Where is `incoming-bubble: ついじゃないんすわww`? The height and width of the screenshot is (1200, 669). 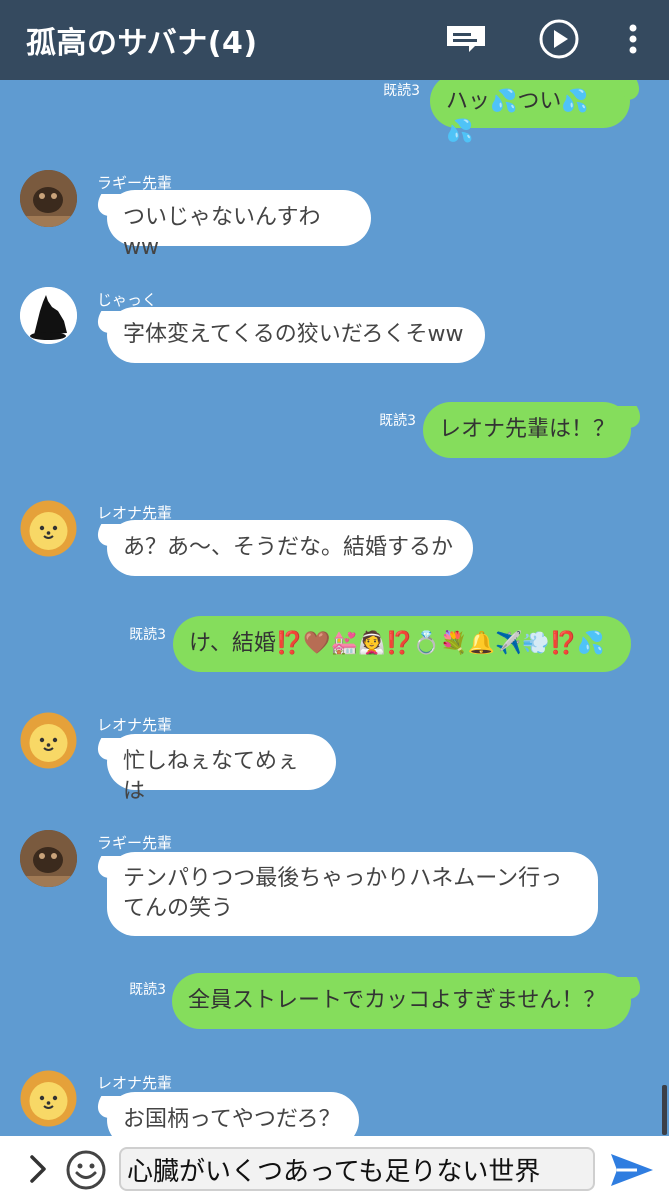 incoming-bubble: ついじゃないんすわww is located at coordinates (239, 225).